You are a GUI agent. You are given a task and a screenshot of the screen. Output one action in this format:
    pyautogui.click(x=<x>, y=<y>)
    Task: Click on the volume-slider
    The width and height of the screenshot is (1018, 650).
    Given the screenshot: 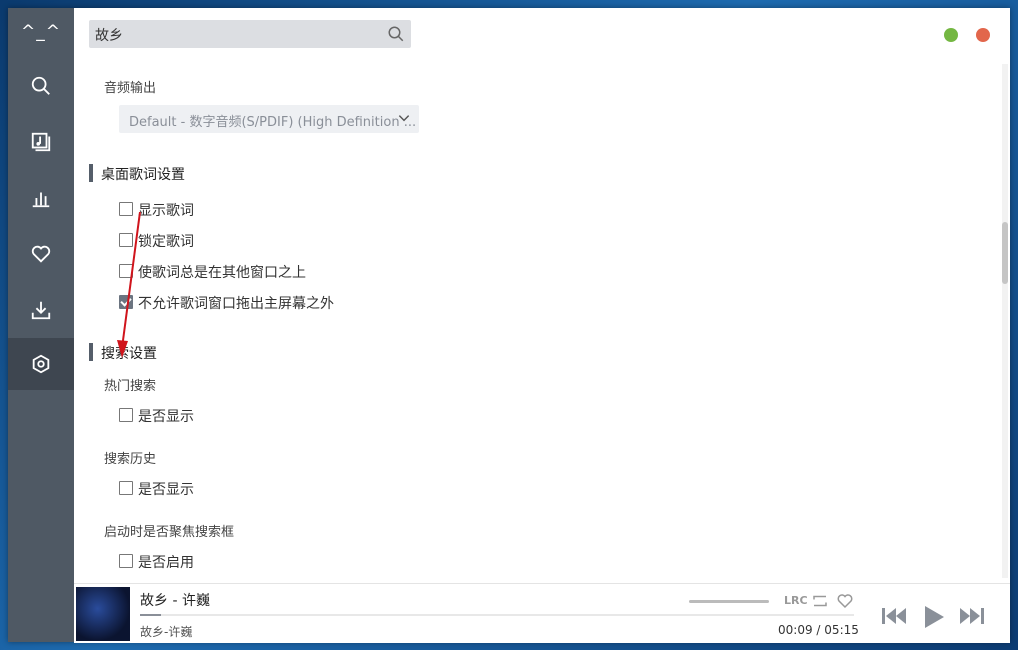 What is the action you would take?
    pyautogui.click(x=729, y=601)
    